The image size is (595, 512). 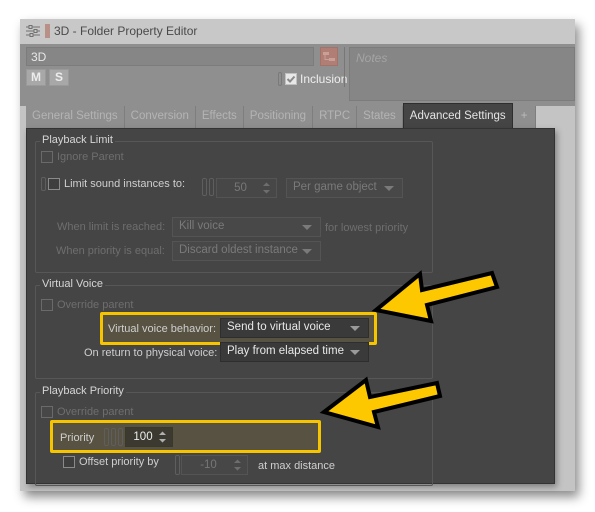 I want to click on tab-advanced-settings: Advanced Settings, so click(x=457, y=115).